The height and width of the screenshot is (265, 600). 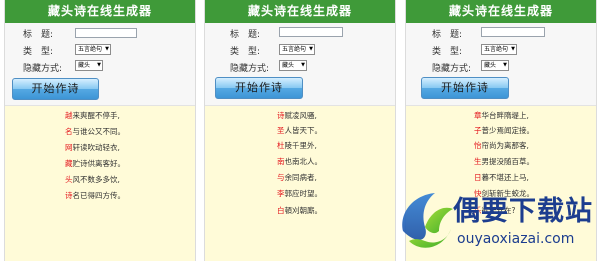 What do you see at coordinates (478, 177) in the screenshot?
I see `head-char: 日` at bounding box center [478, 177].